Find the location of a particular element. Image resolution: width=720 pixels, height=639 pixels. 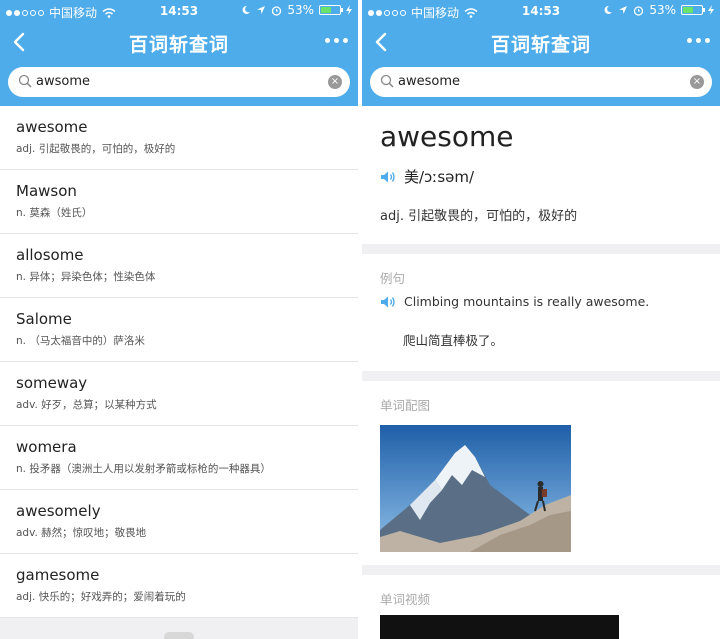

word-card: awesome 美/ɔːsəm/ adj. 引起敬畏的，可怕的，极好的 is located at coordinates (541, 175).